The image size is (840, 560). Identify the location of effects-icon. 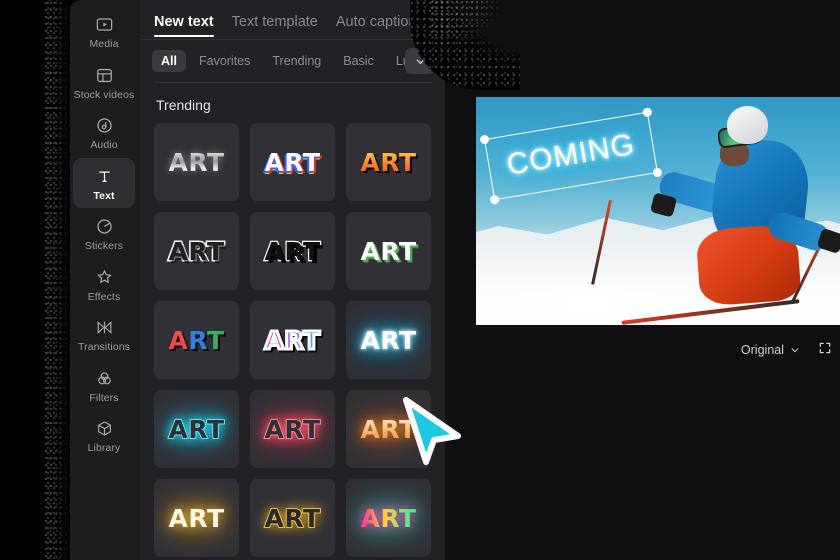
(104, 277).